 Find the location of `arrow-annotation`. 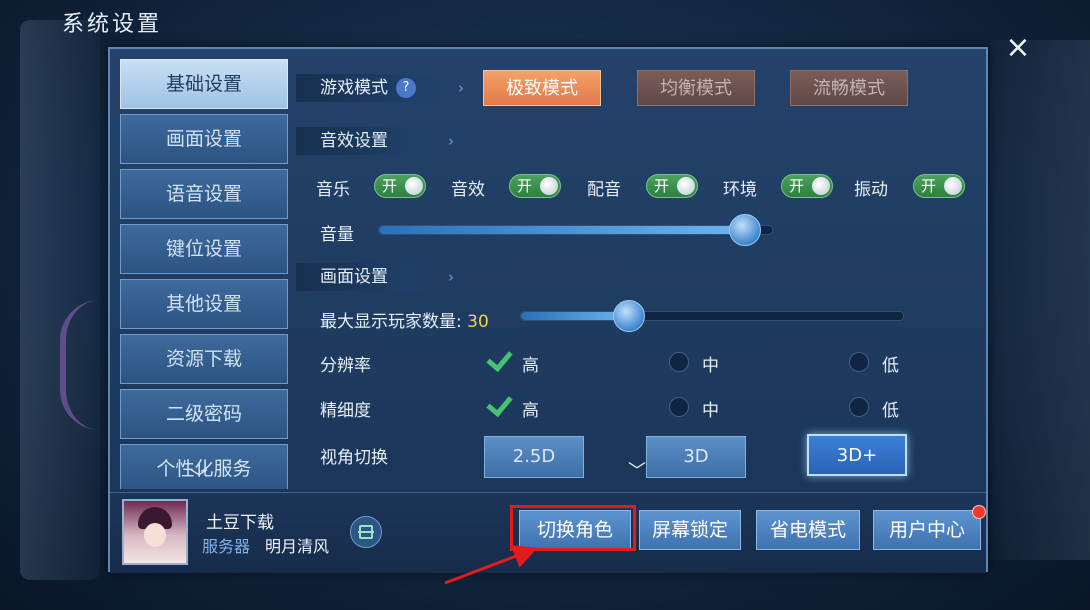

arrow-annotation is located at coordinates (491, 565).